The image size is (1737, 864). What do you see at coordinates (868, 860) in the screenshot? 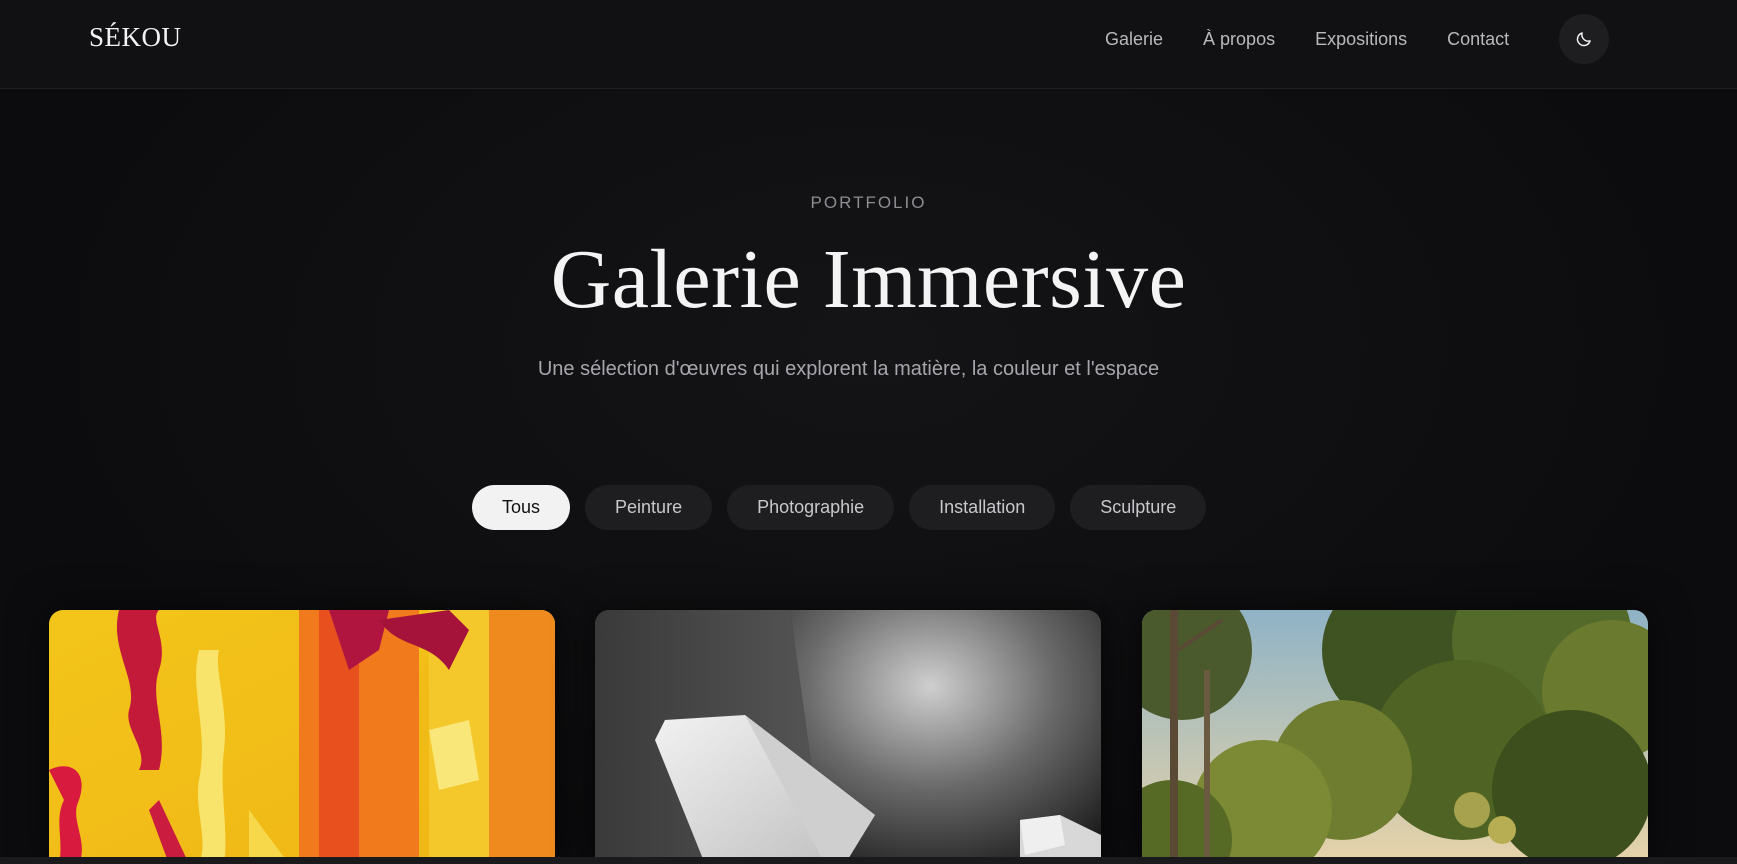
I see `bottom-scroll-edge` at bounding box center [868, 860].